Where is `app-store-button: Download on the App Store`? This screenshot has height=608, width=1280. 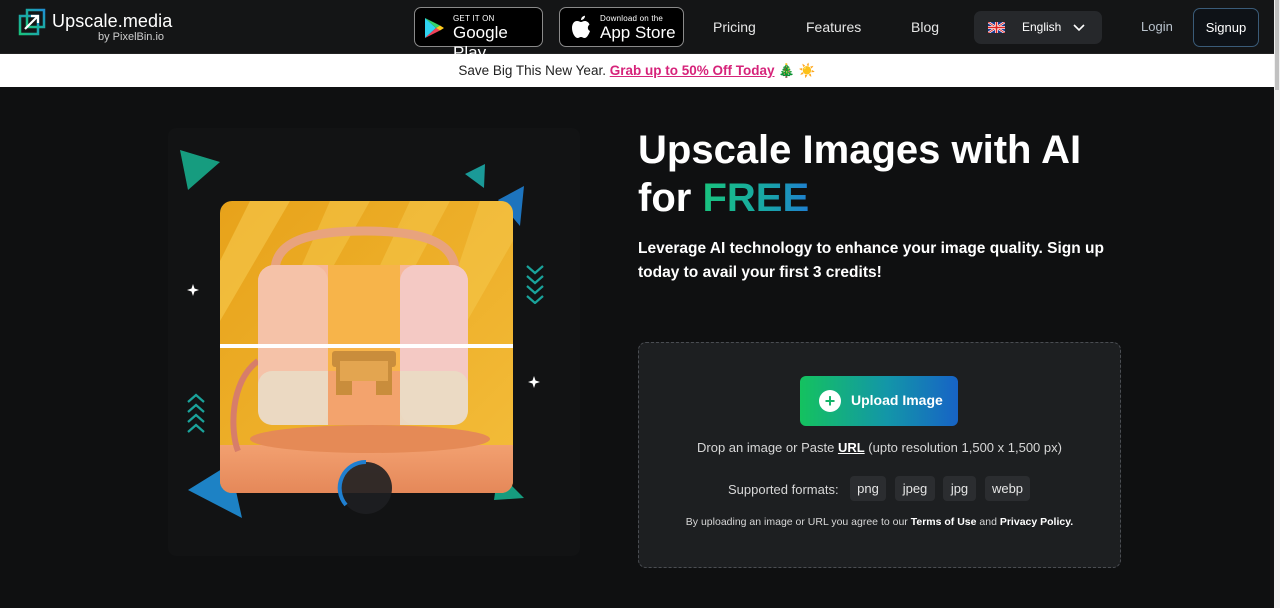 app-store-button: Download on the App Store is located at coordinates (621, 27).